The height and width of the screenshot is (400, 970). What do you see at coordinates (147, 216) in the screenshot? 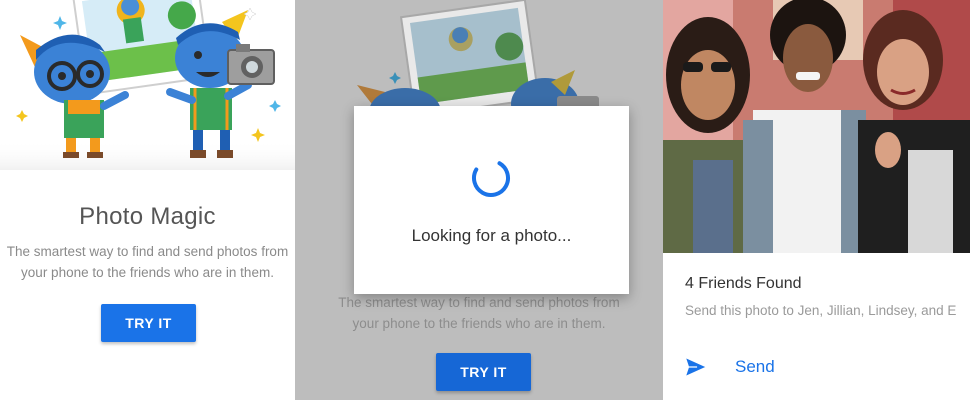
I see `app-title: Photo Magic` at bounding box center [147, 216].